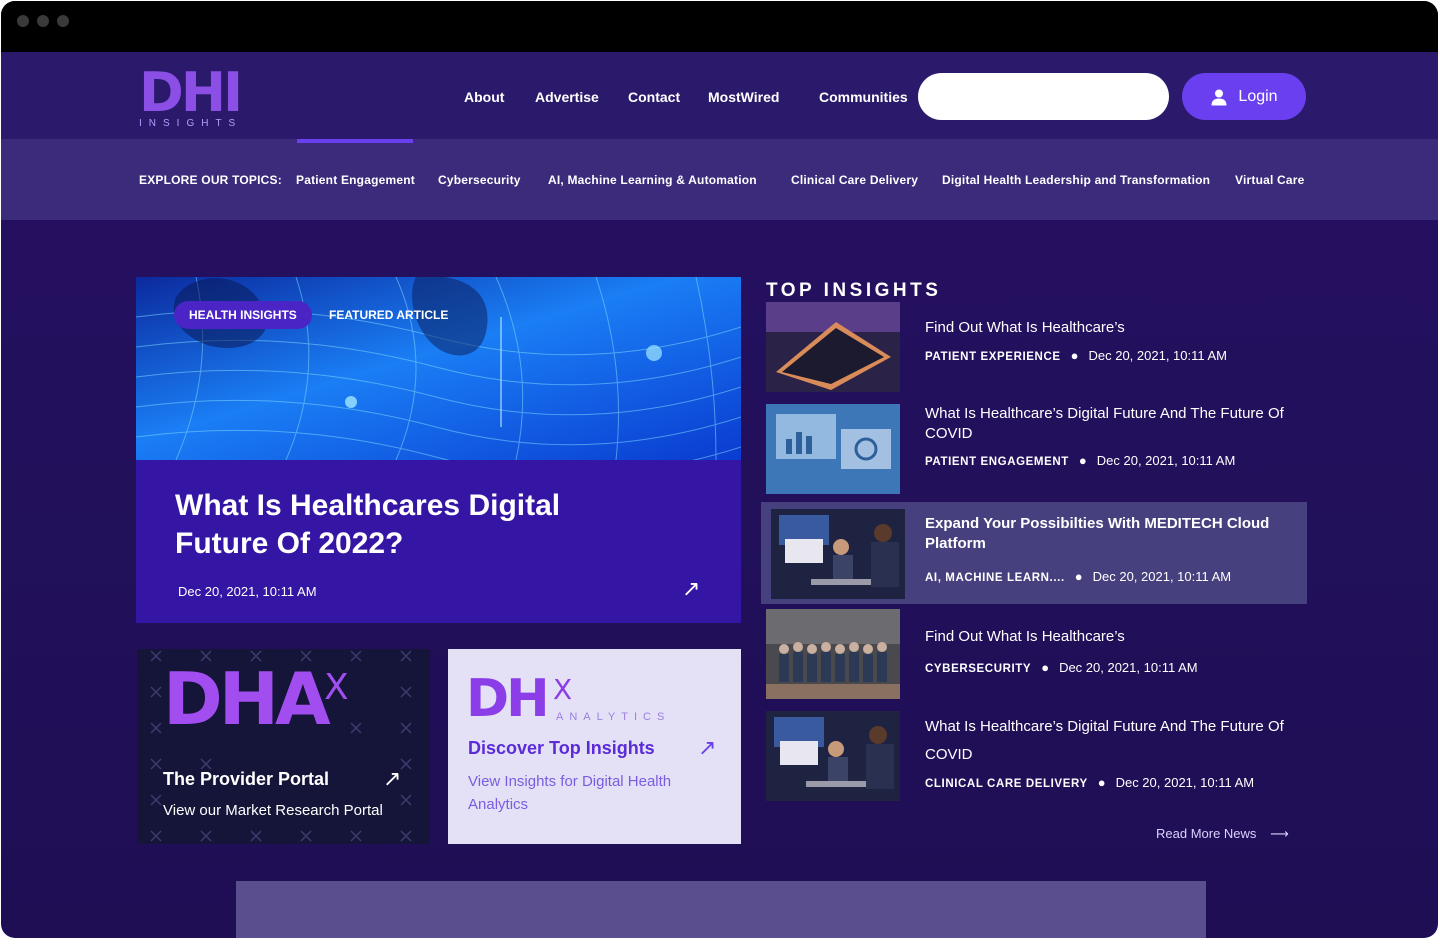 This screenshot has height=950, width=1440. I want to click on dhax-logo: DHA, so click(247, 699).